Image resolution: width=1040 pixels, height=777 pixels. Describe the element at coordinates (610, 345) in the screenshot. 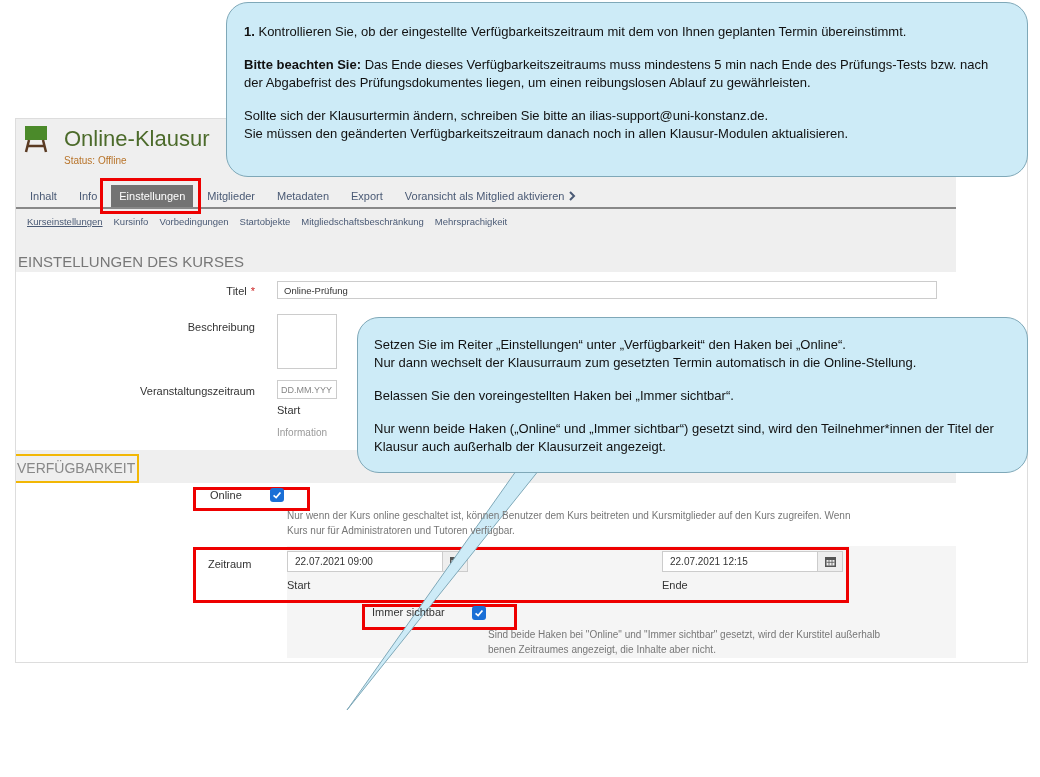

I see `callout-text: Setzen Sie im Reiter „Einstellungen“ unter „Verfügbarkeit“ den Haken bei „Online“.` at that location.